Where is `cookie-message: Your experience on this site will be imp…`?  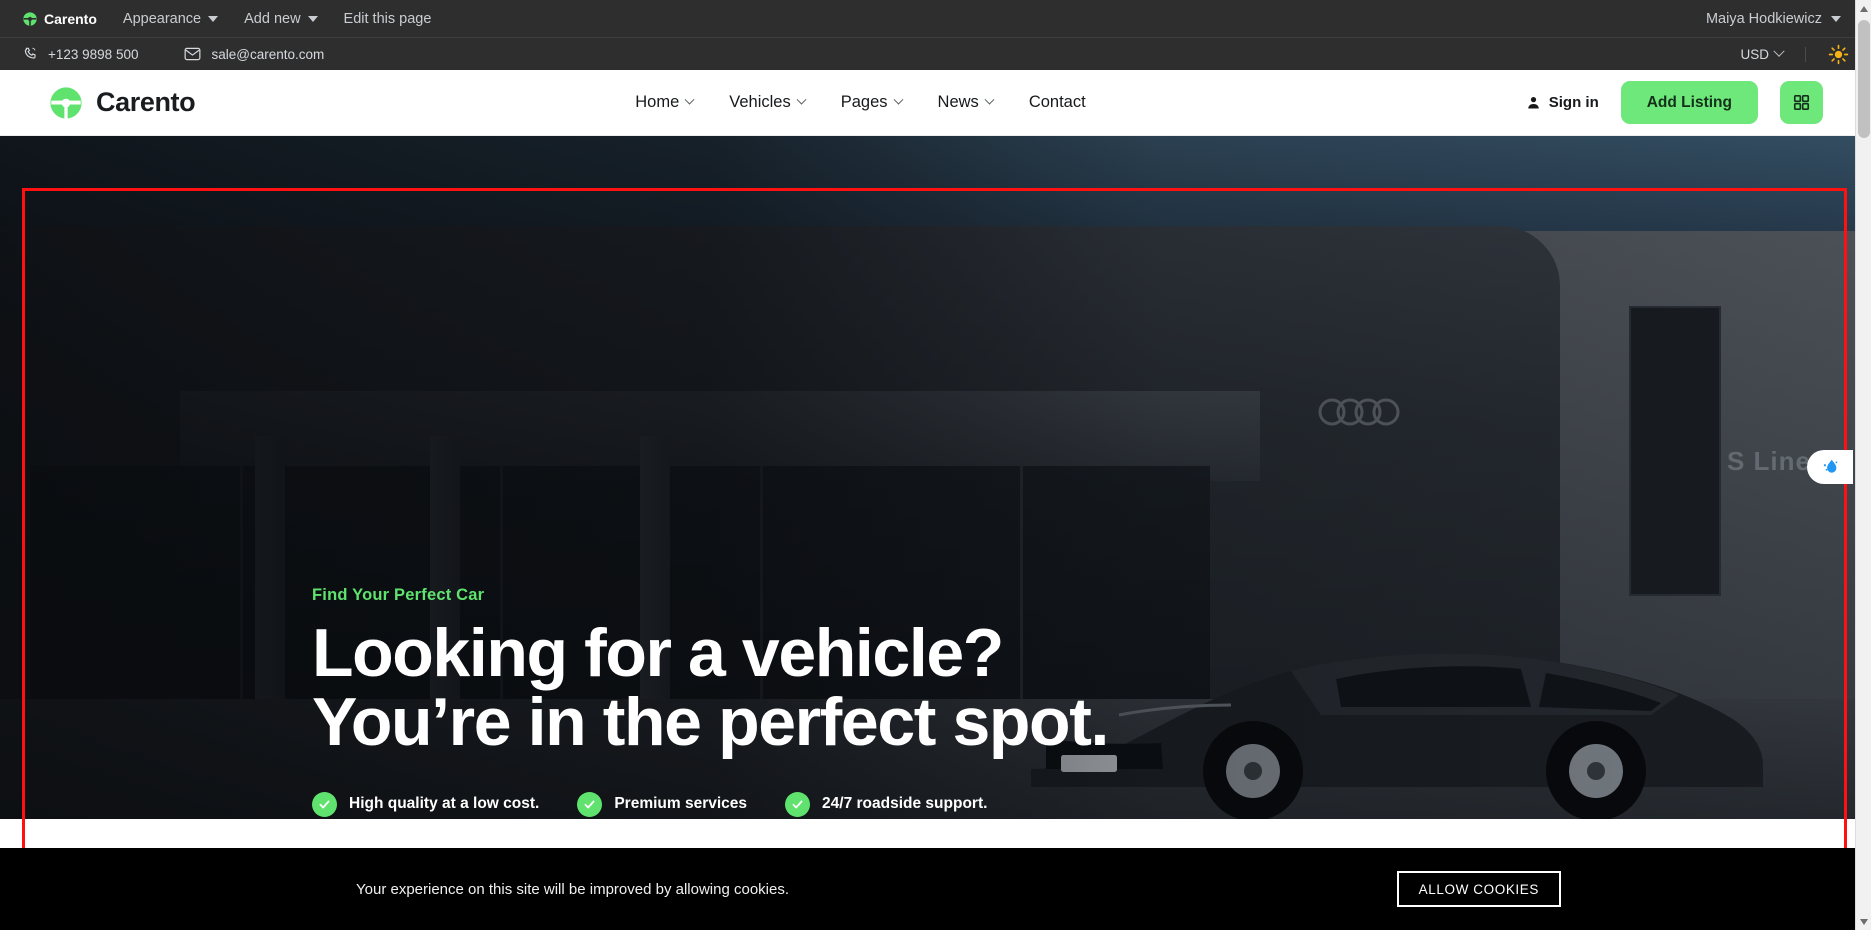
cookie-message: Your experience on this site will be imp… is located at coordinates (573, 889).